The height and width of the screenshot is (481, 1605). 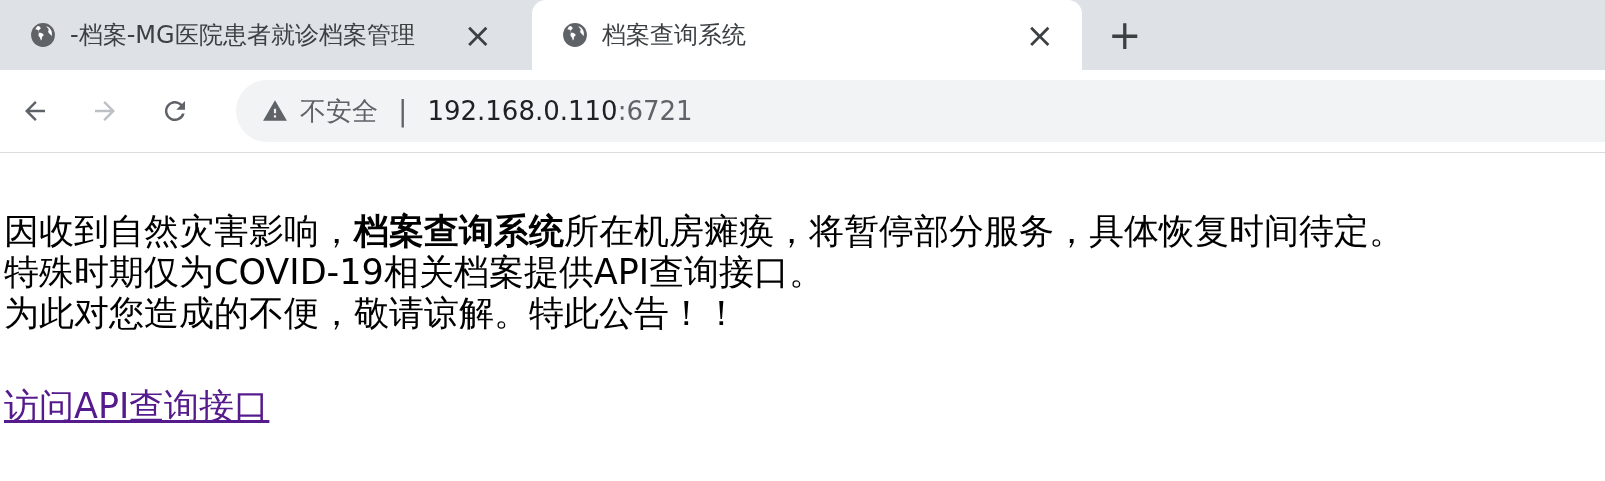 I want to click on notice-line: 为此对您造成的不便，敬请谅解。特此公告！！, so click(x=372, y=313).